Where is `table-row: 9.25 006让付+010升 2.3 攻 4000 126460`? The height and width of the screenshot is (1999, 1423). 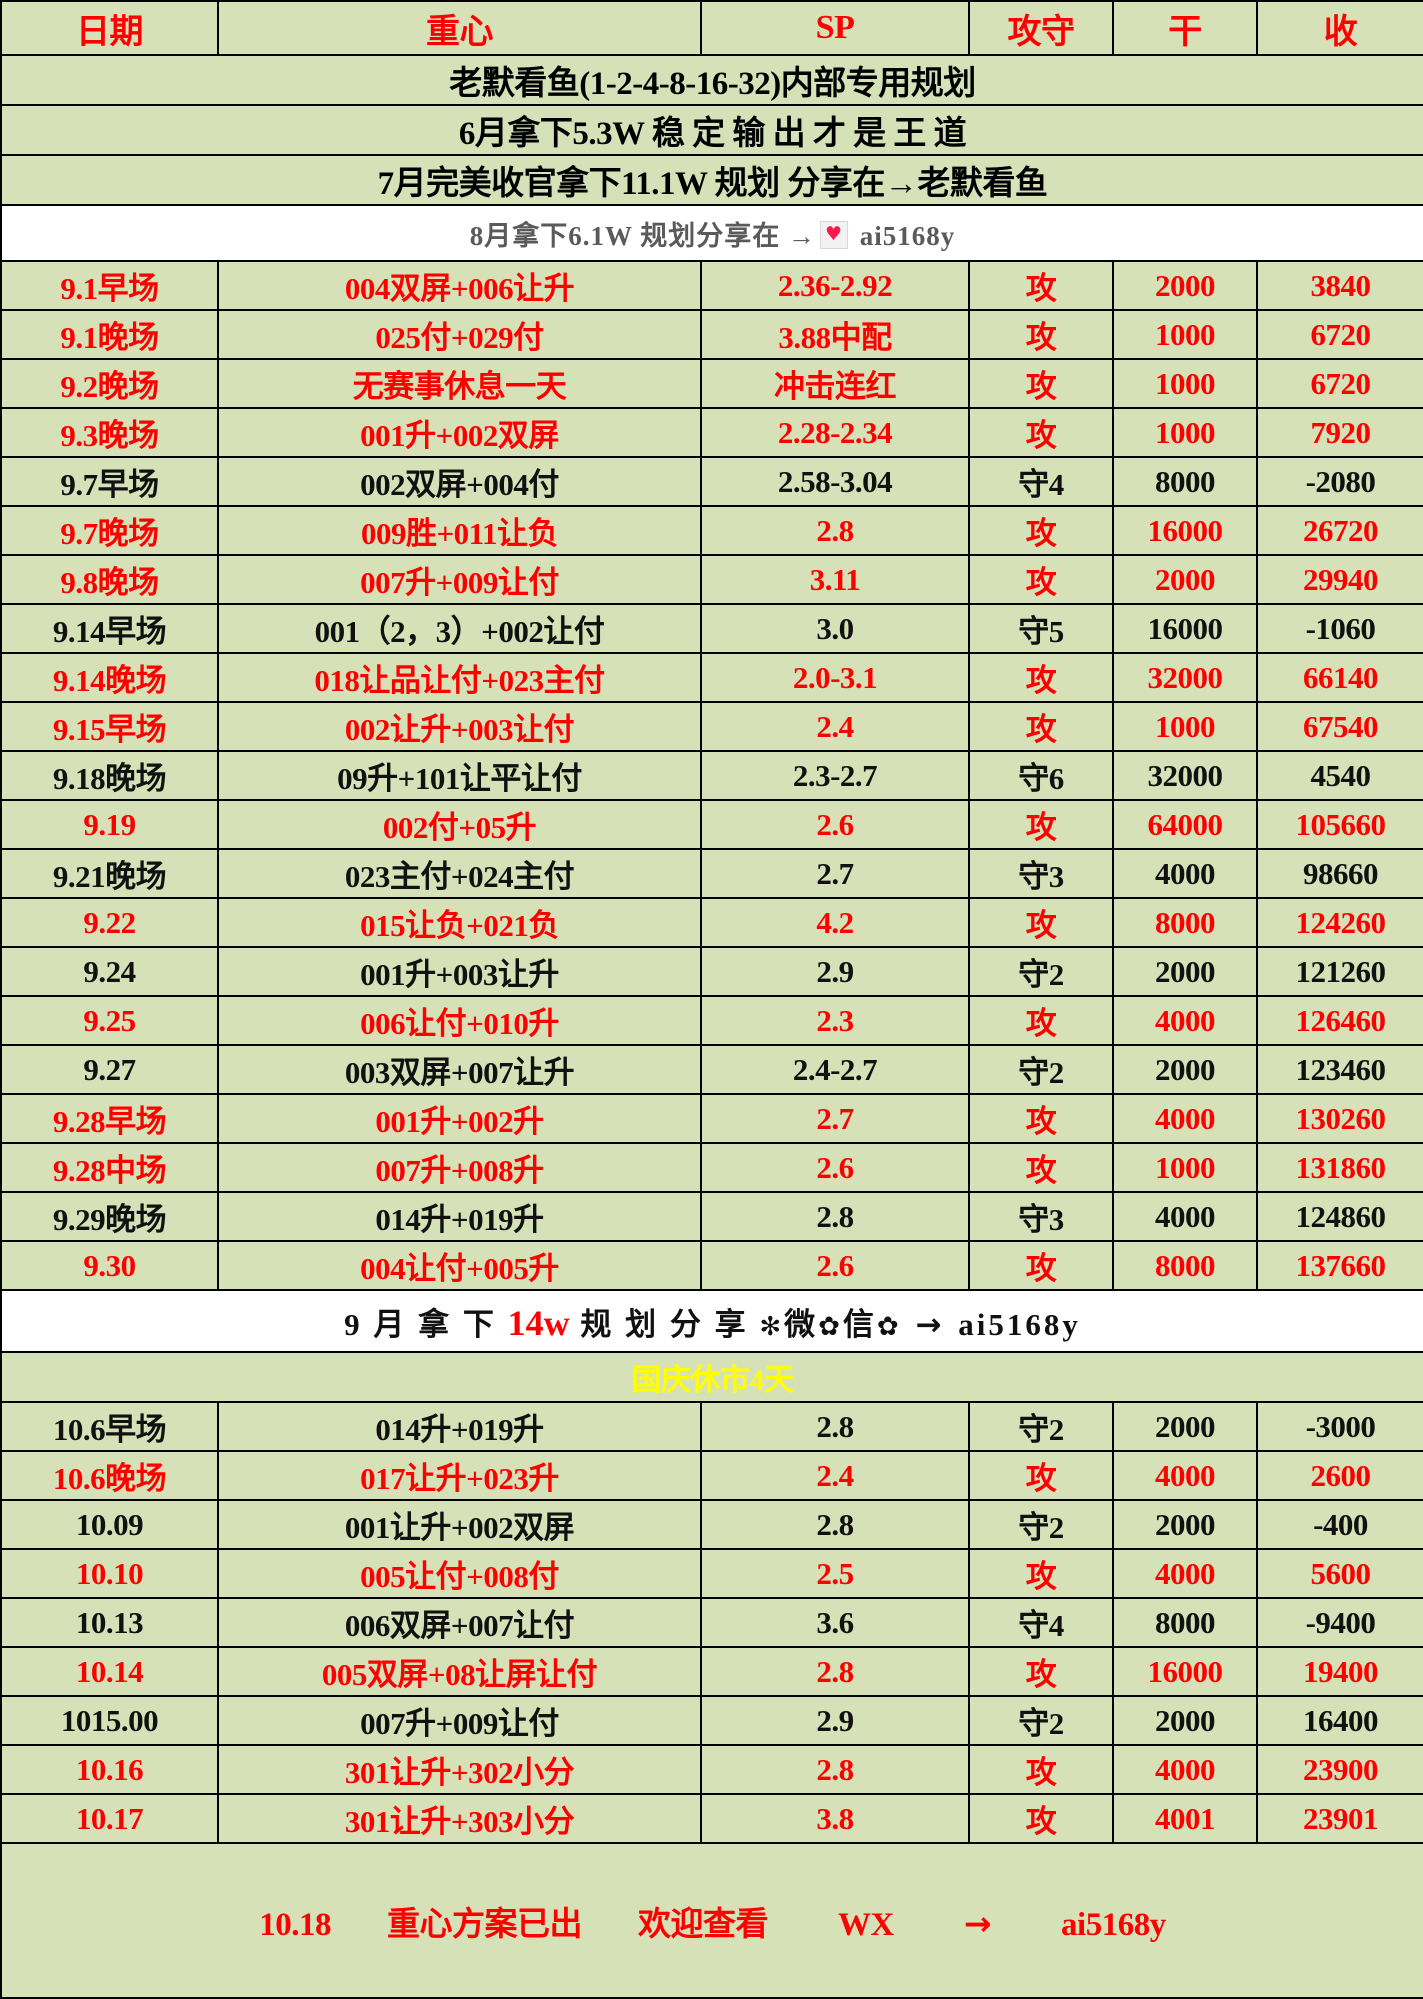
table-row: 9.25 006让付+010升 2.3 攻 4000 126460 is located at coordinates (711, 1020).